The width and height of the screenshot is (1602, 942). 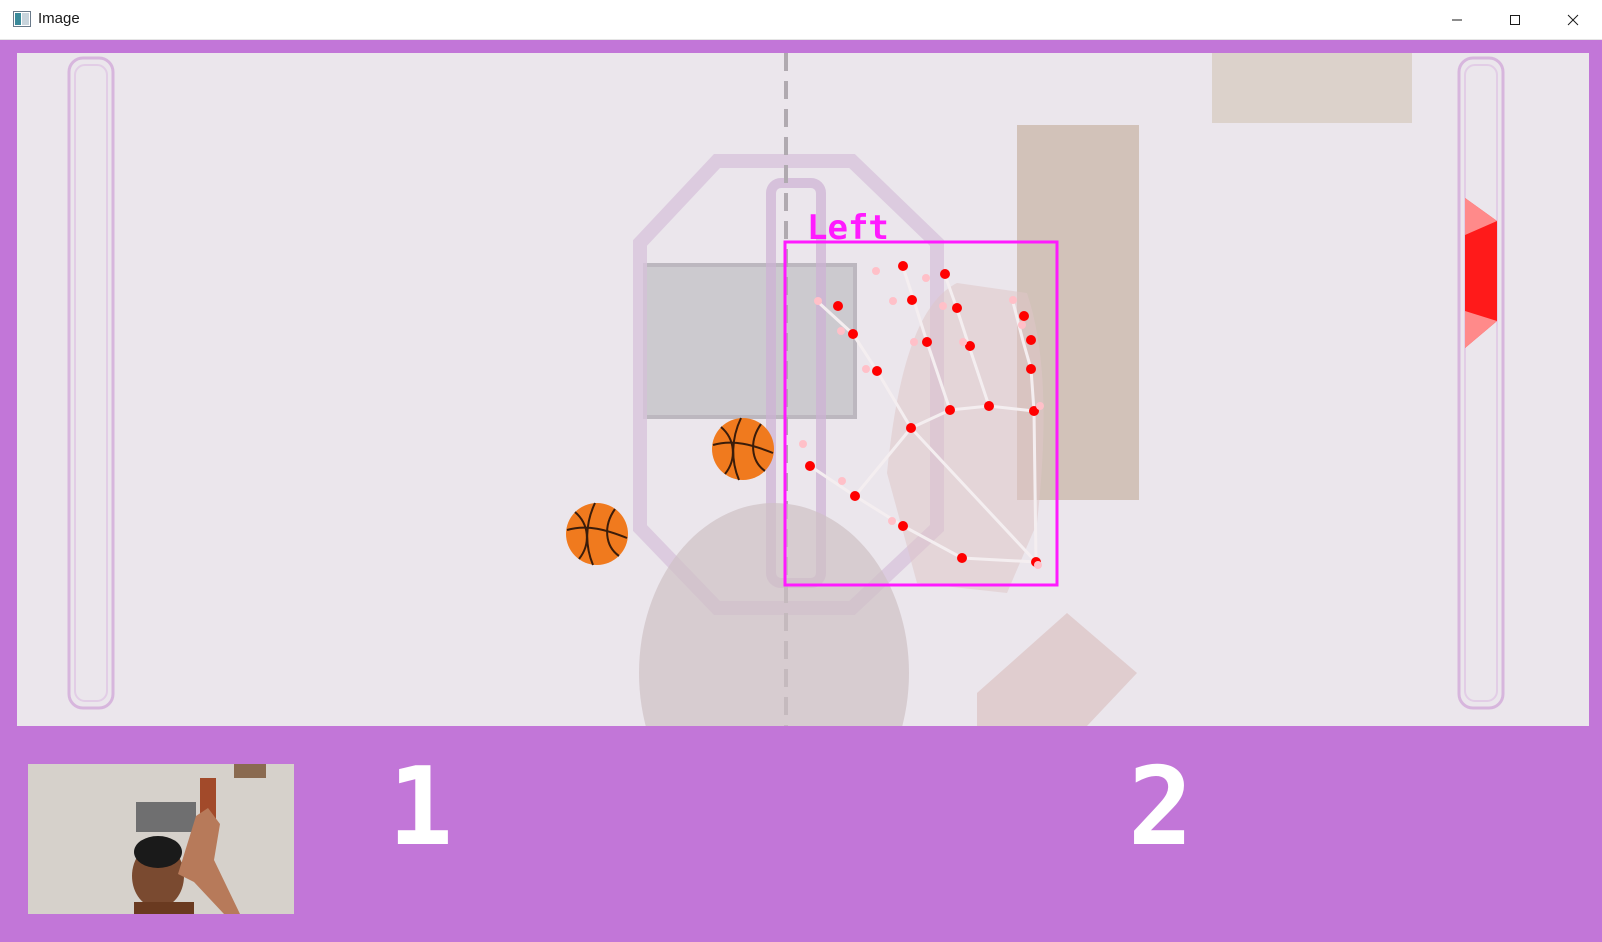 I want to click on person-head, so click(x=774, y=614).